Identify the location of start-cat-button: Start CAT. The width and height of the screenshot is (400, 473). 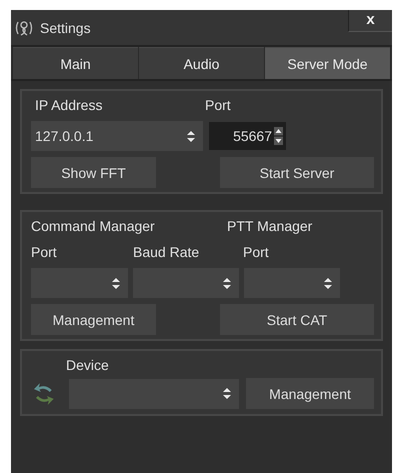
(297, 319).